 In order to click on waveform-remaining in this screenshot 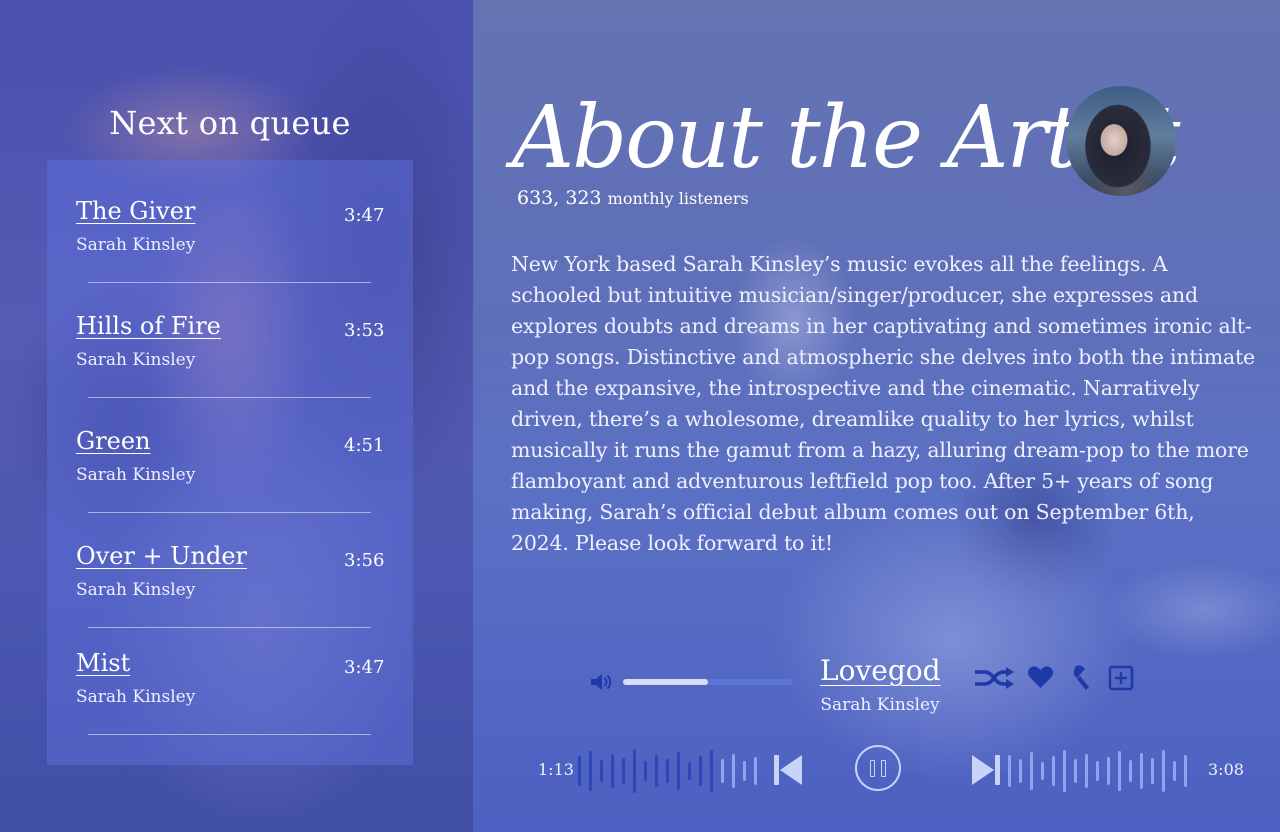, I will do `click(1103, 771)`.